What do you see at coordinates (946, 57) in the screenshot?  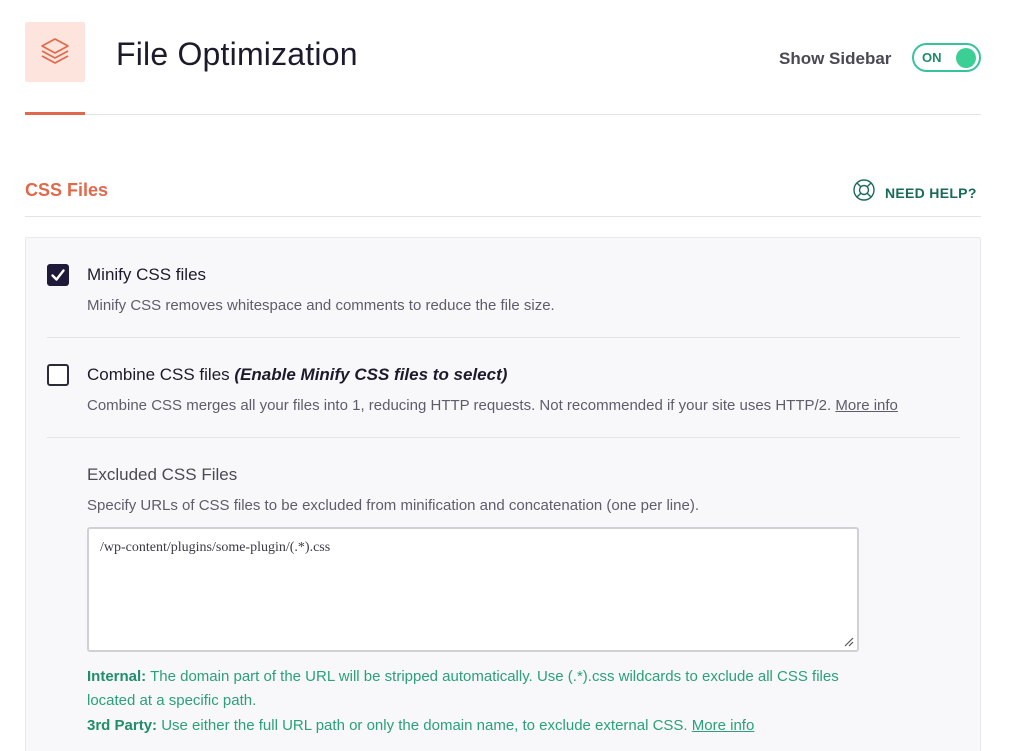 I see `show-sidebar-toggle: ON` at bounding box center [946, 57].